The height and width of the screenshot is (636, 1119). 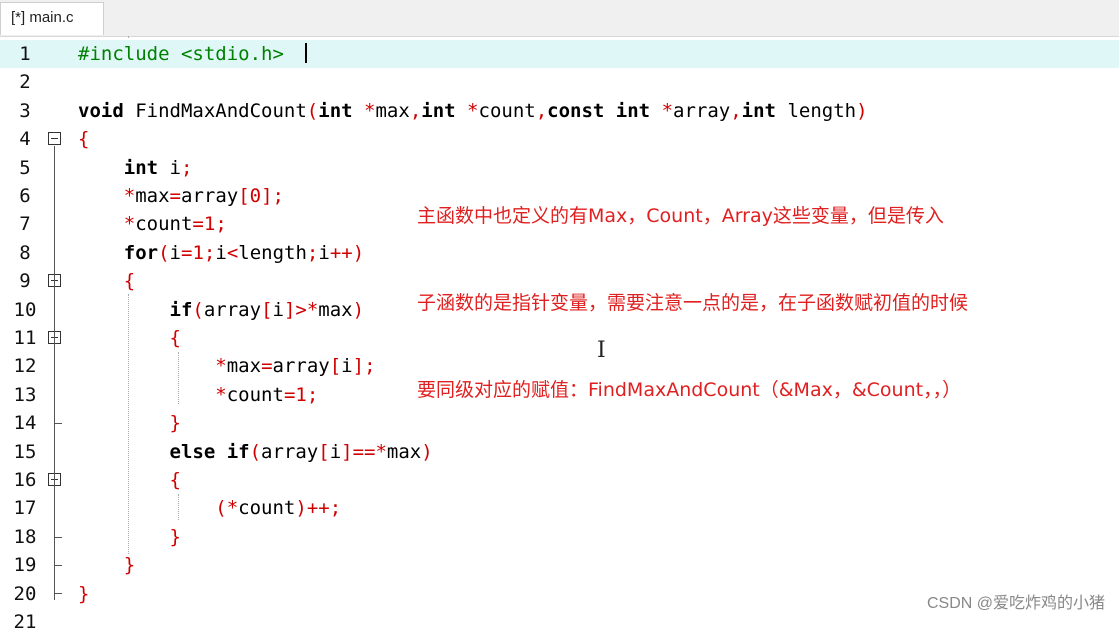 I want to click on line-number: 5, so click(x=25, y=168).